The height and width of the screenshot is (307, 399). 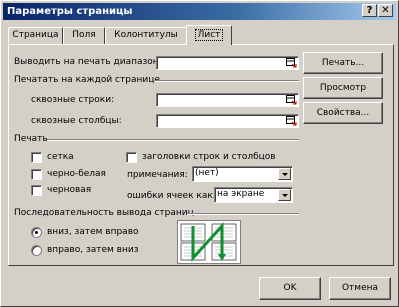 I want to click on down-then-over-label: вниз, затем вправо, so click(x=93, y=232).